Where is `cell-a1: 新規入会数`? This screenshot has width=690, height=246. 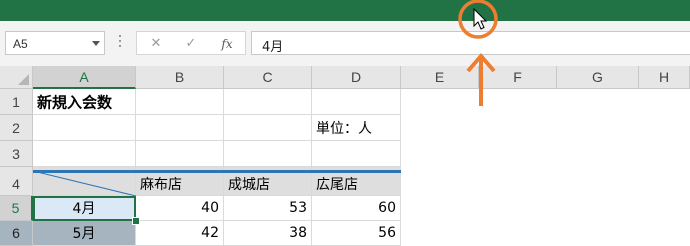 cell-a1: 新規入会数 is located at coordinates (84, 102).